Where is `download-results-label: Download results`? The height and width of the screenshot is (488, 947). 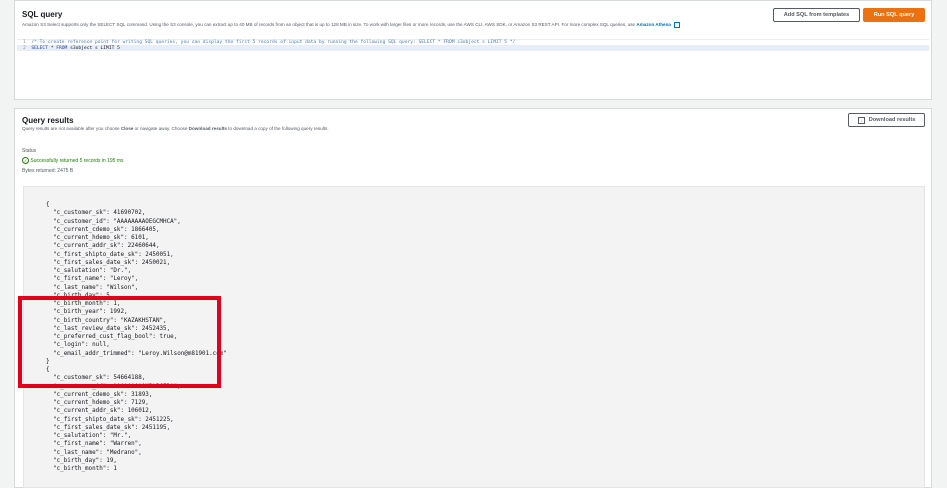
download-results-label: Download results is located at coordinates (892, 120).